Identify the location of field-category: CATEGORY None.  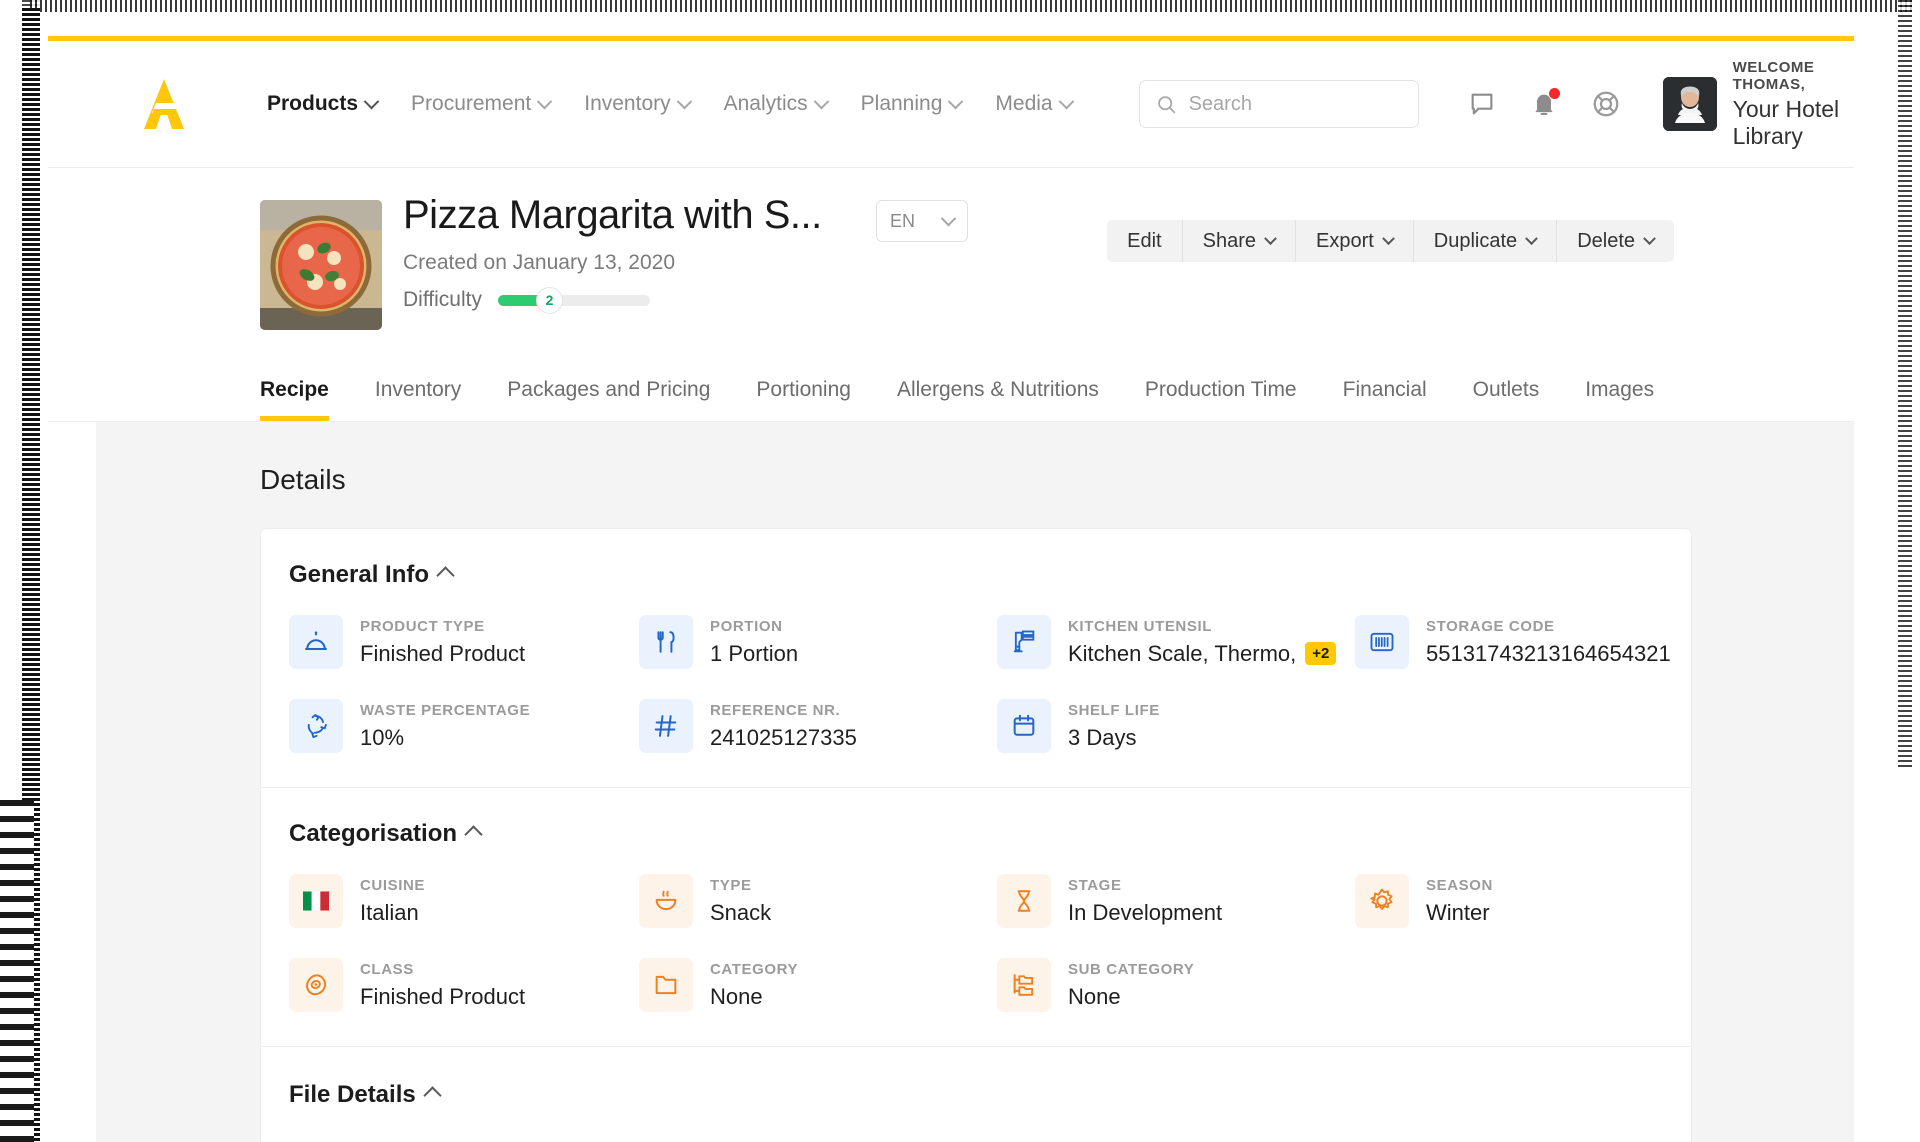
(818, 985).